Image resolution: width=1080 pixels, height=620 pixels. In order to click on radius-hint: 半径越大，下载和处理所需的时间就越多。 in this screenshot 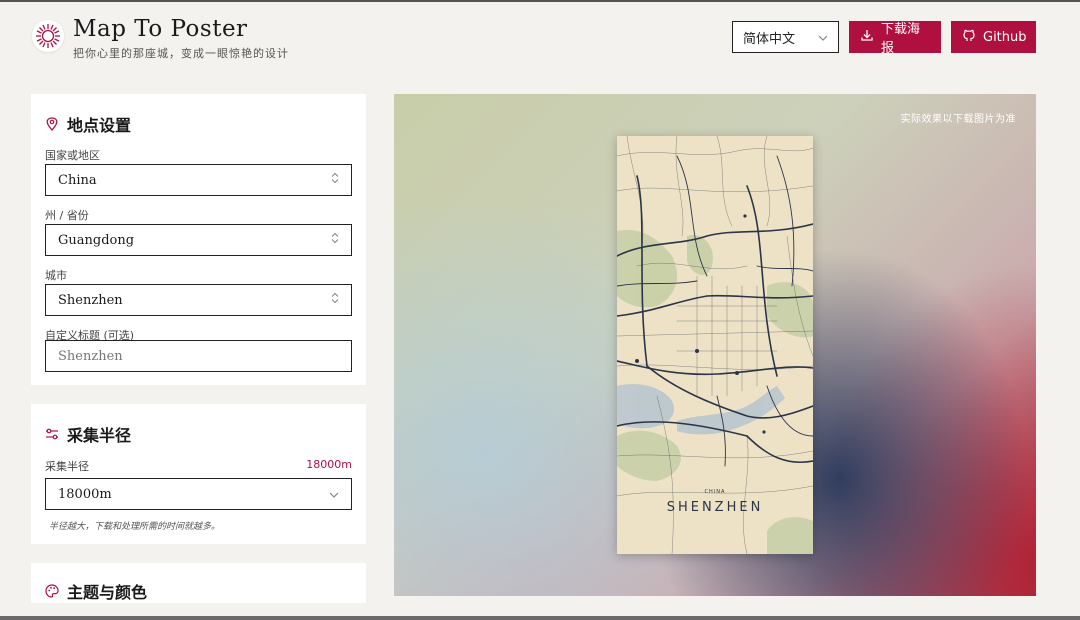, I will do `click(135, 527)`.